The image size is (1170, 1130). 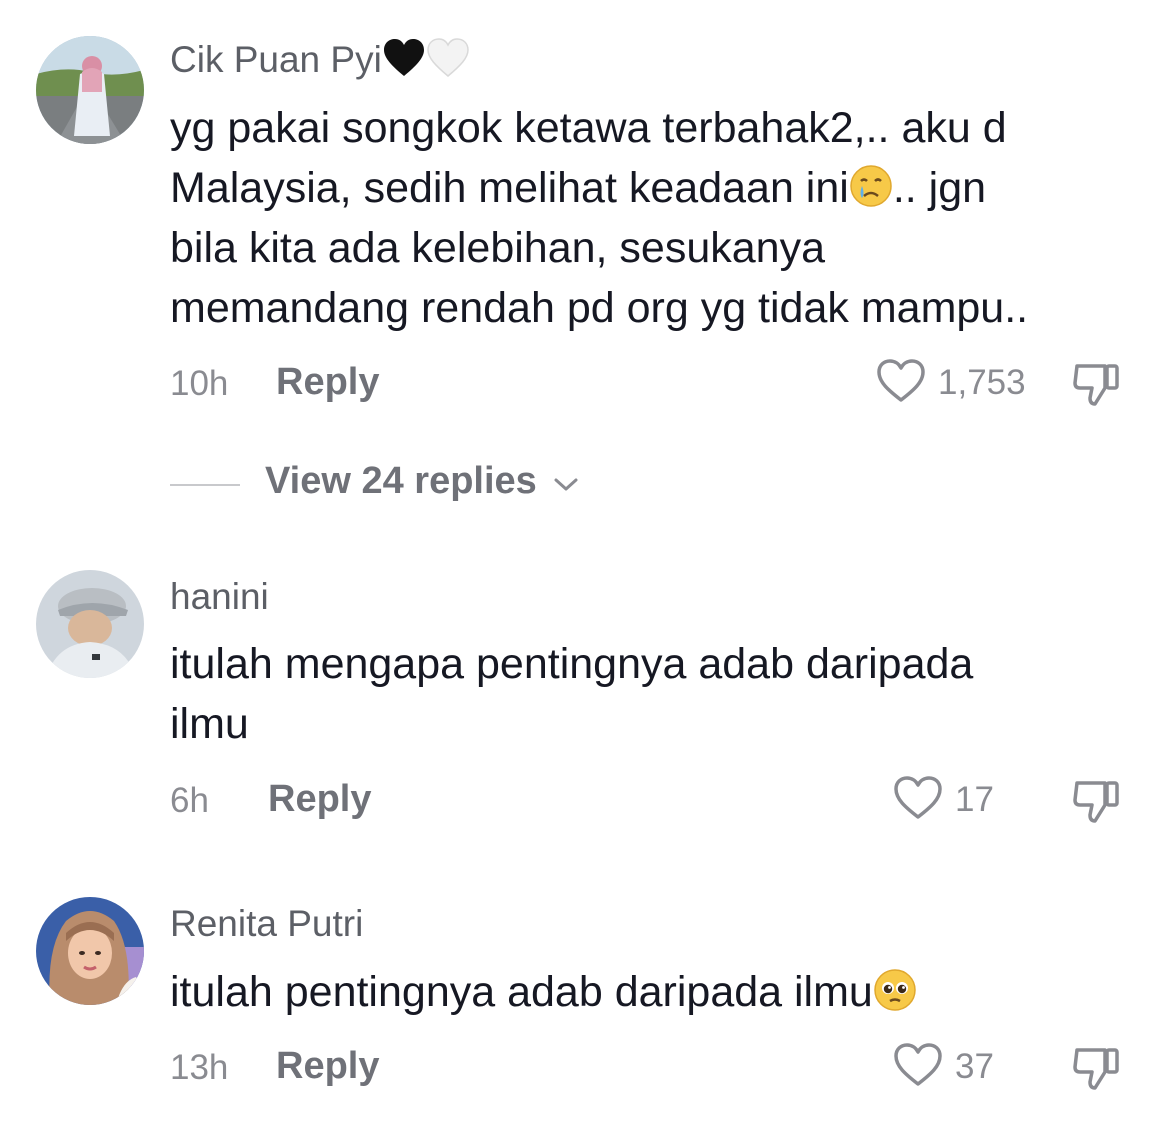 What do you see at coordinates (404, 58) in the screenshot?
I see `black-heart-icon` at bounding box center [404, 58].